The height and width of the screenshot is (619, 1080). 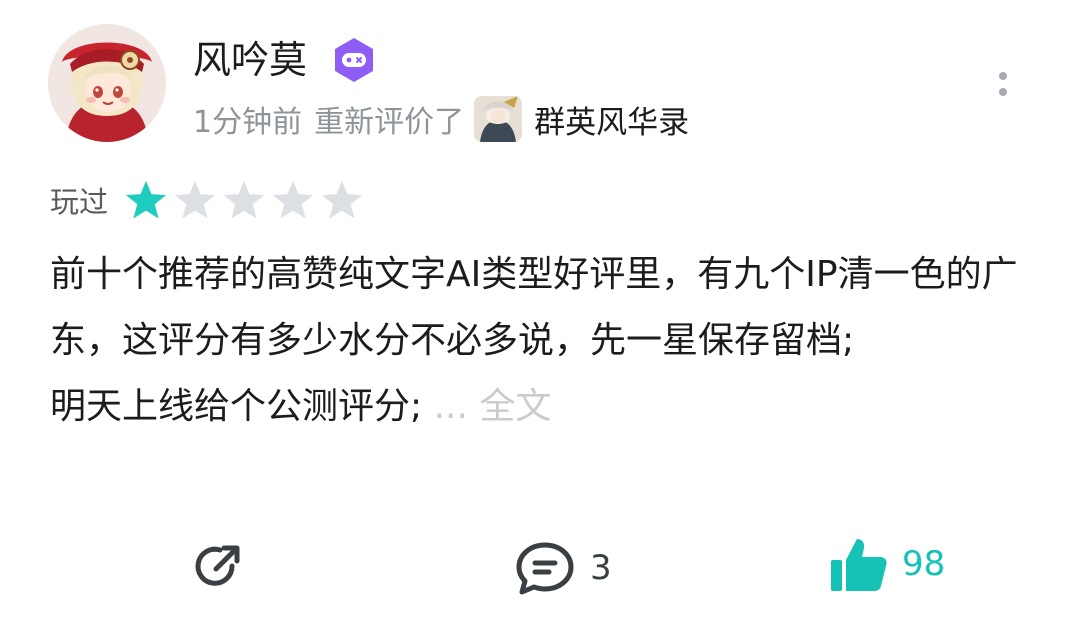 I want to click on full-text-link: 全文, so click(x=515, y=406).